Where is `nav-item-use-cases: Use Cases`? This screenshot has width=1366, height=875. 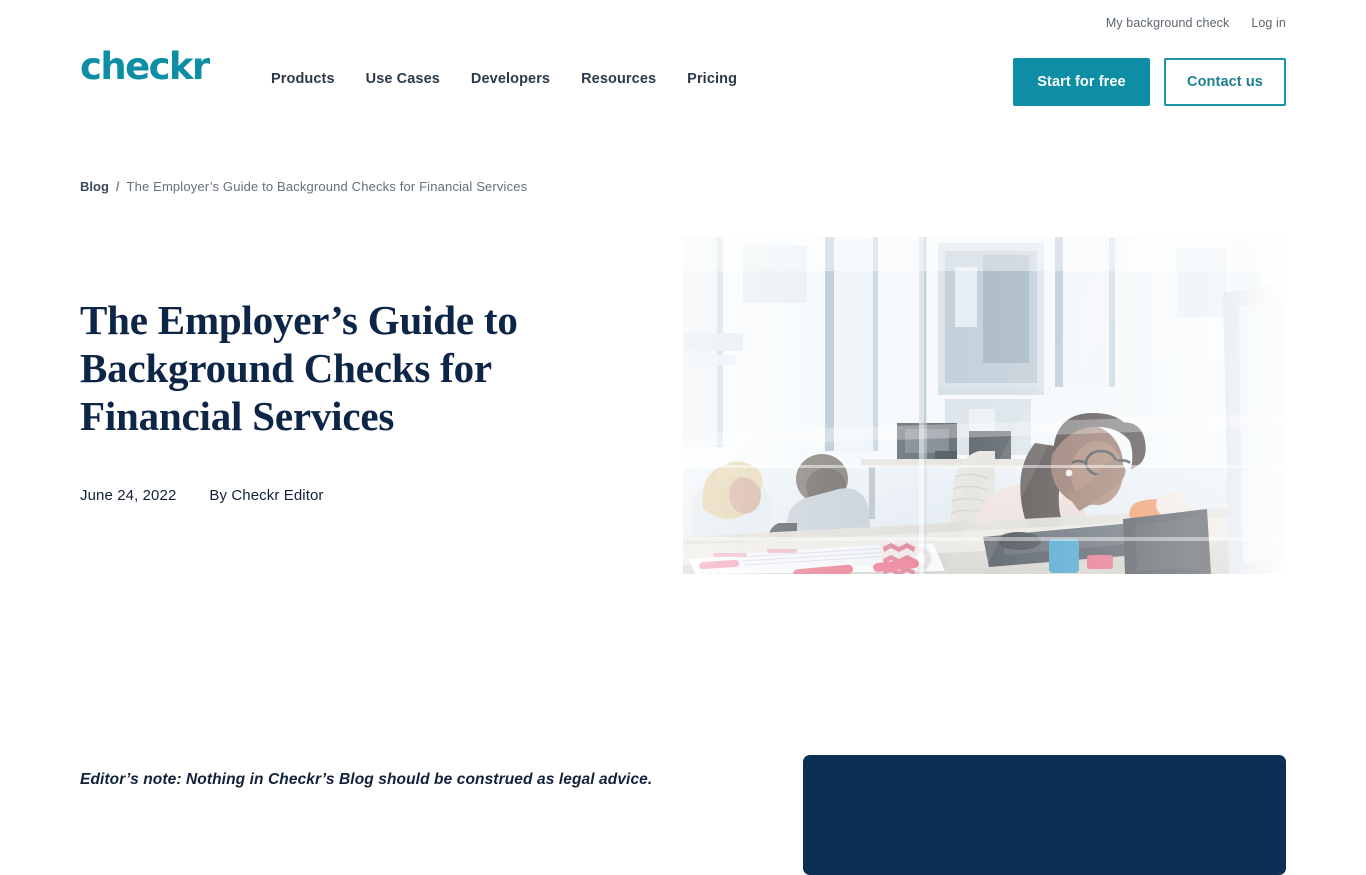
nav-item-use-cases: Use Cases is located at coordinates (403, 79).